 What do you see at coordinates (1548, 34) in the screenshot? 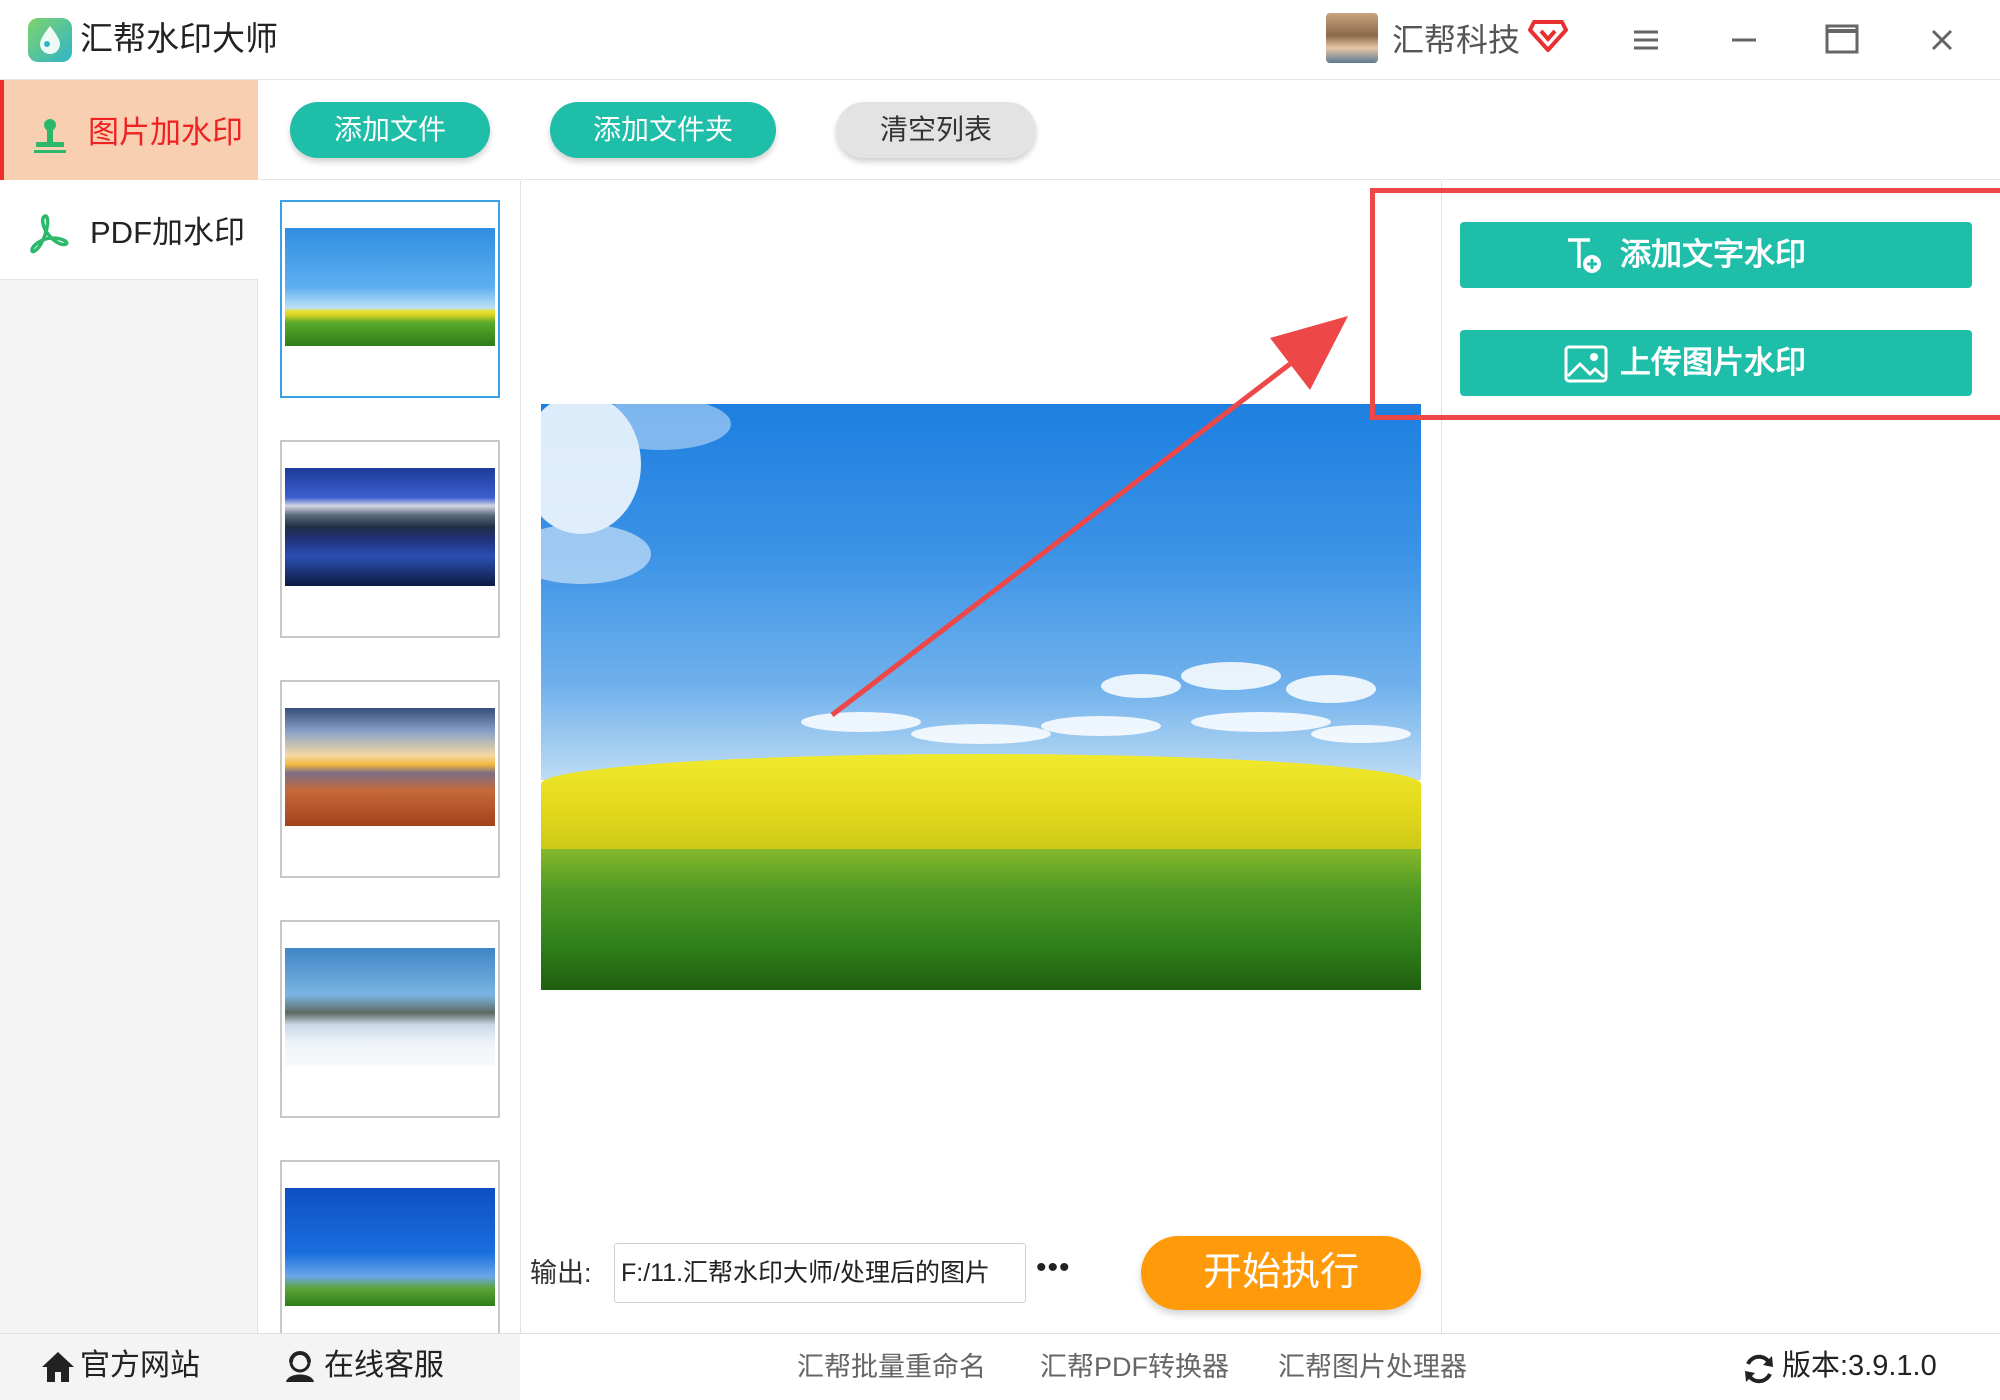
I see `vip-diamond-icon` at bounding box center [1548, 34].